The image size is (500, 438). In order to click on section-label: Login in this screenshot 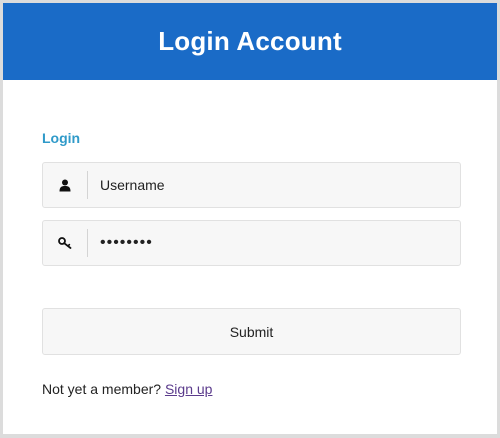, I will do `click(61, 138)`.